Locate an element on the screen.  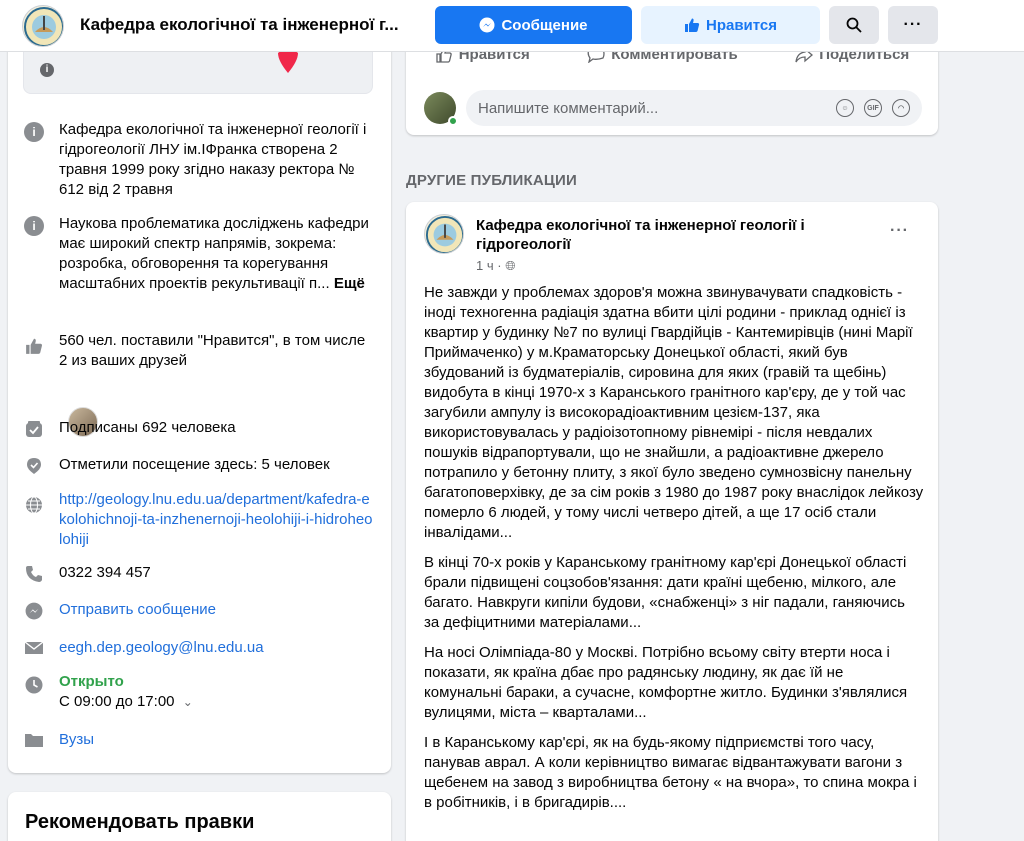
email-row: eegh.dep.geology@lnu.edu.ua is located at coordinates (198, 648).